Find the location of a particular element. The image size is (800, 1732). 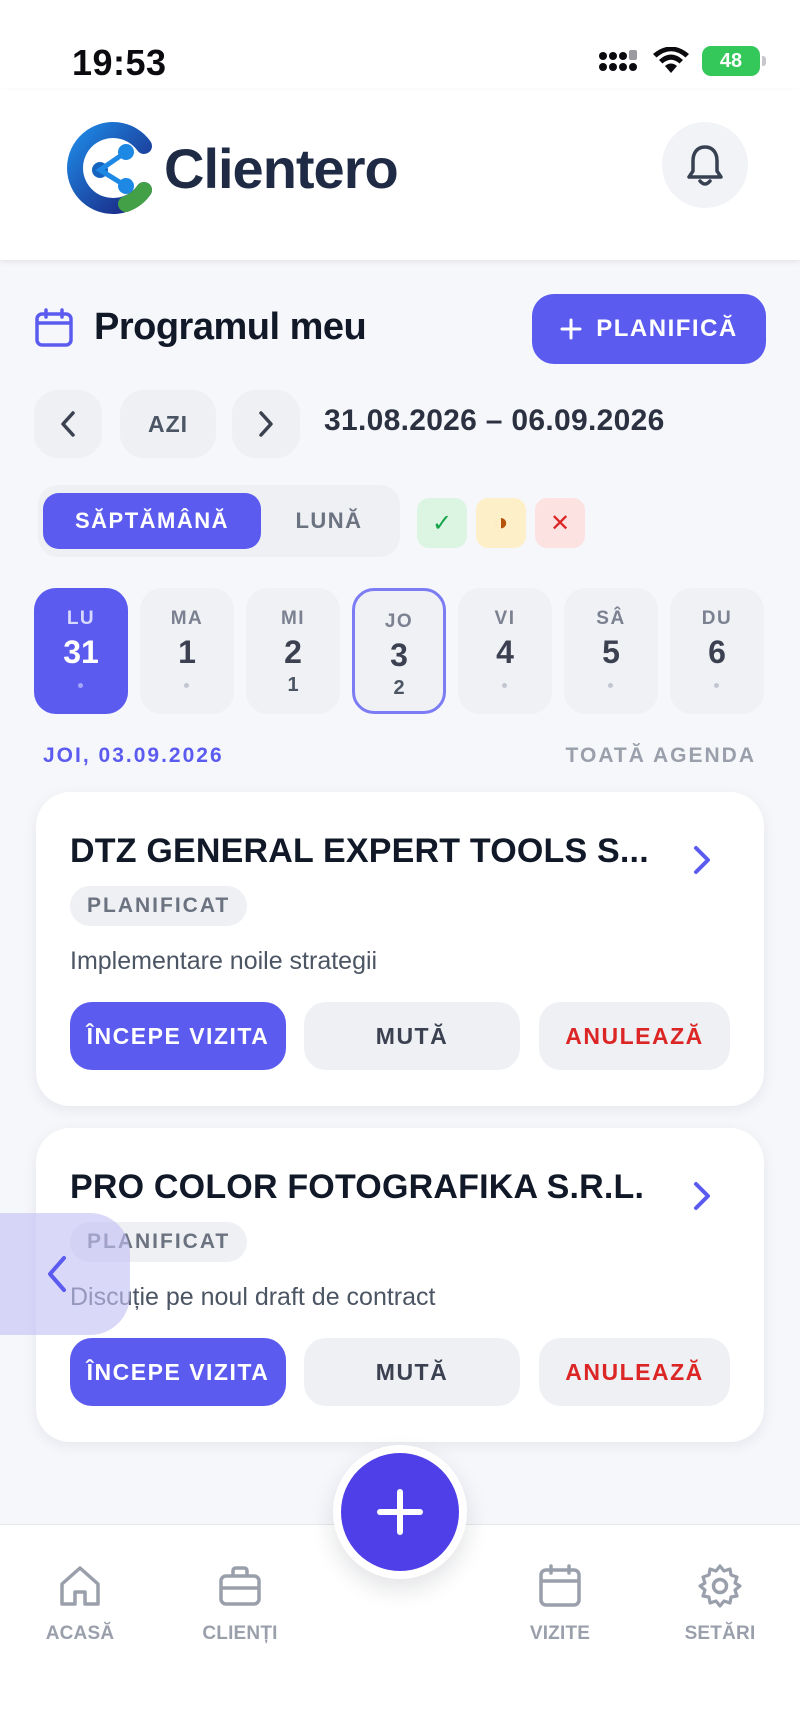

day-visit-count: 2 is located at coordinates (399, 688).